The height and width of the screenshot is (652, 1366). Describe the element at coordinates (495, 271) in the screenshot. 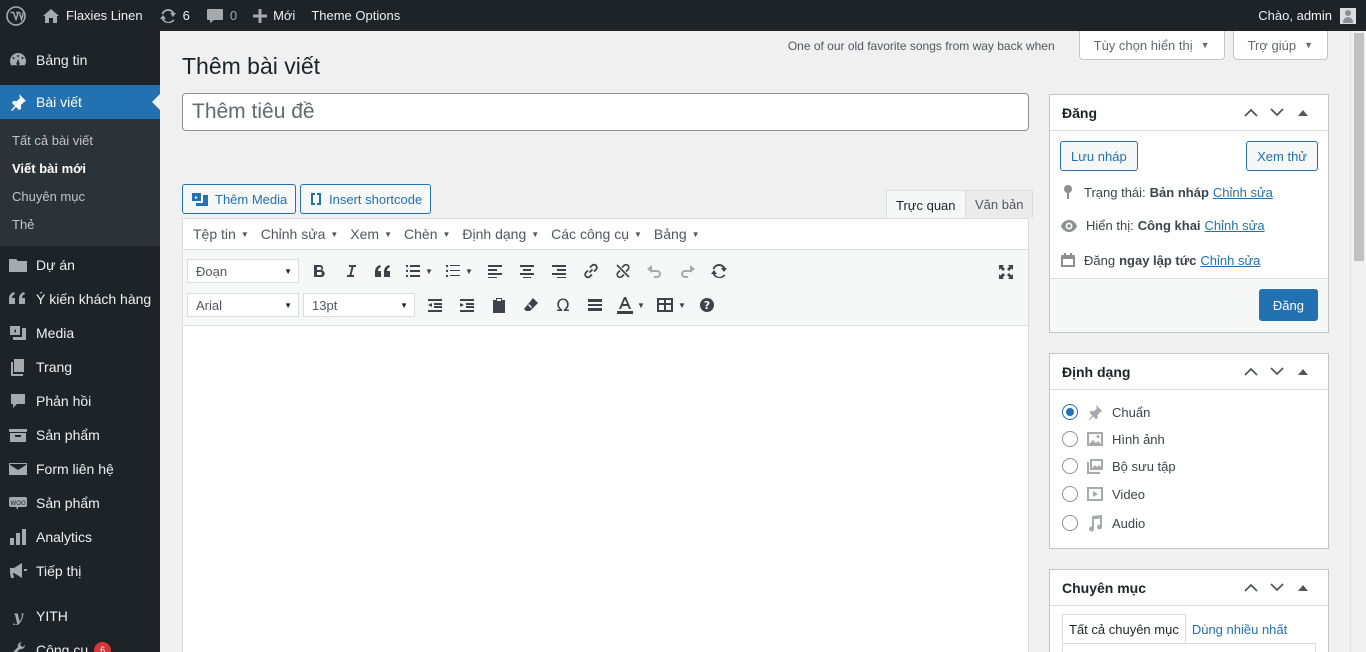

I see `align-left-button` at that location.